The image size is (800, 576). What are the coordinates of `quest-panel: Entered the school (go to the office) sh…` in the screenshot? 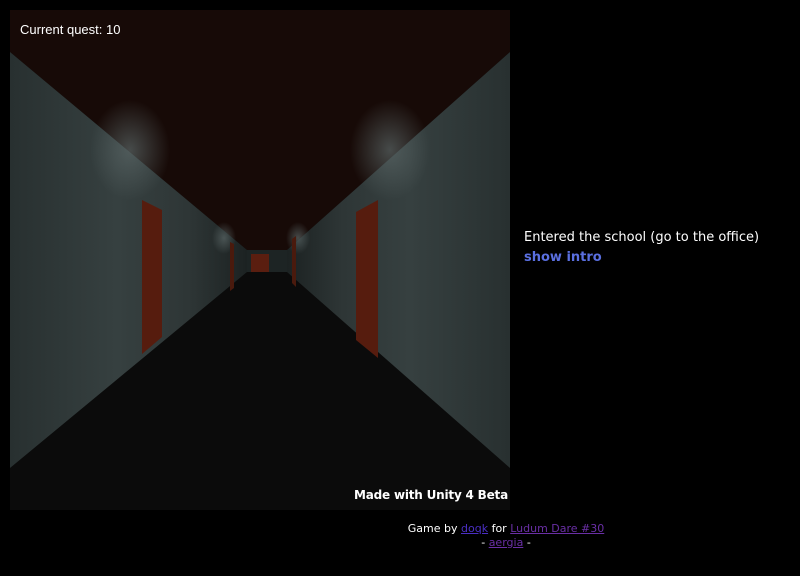 It's located at (659, 247).